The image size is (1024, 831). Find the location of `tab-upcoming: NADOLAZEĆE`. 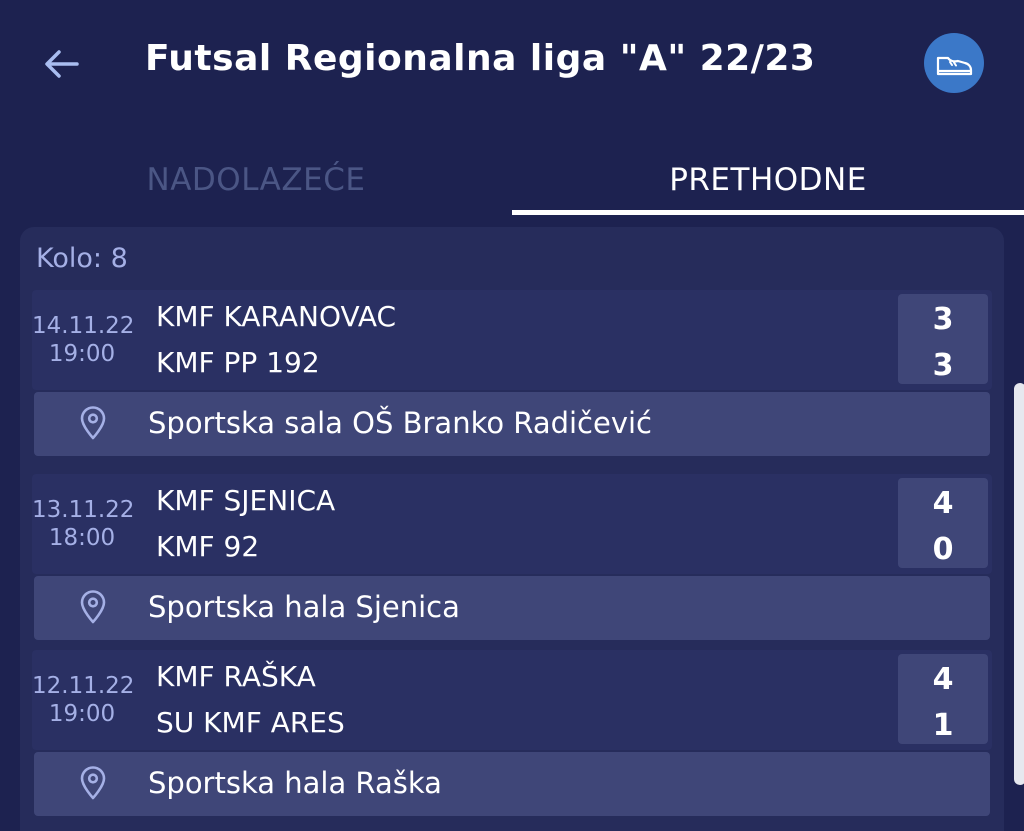

tab-upcoming: NADOLAZEĆE is located at coordinates (256, 180).